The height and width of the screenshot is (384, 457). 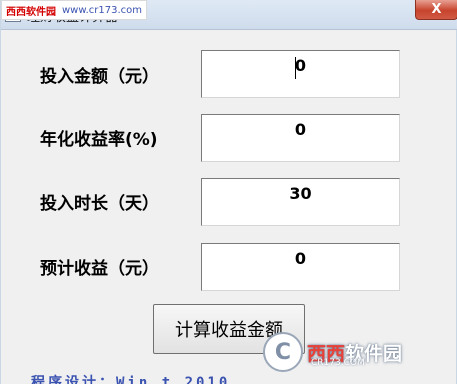 I want to click on annual-rate-label: 年化收益率(%), so click(x=99, y=140).